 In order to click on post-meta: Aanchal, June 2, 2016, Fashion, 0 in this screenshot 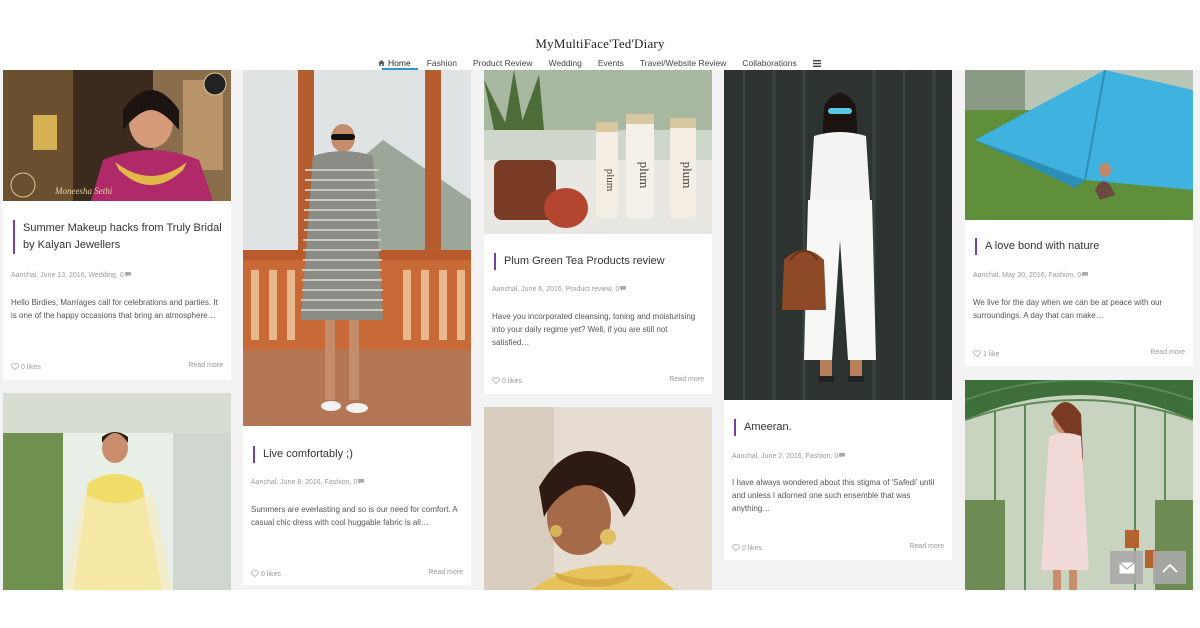, I will do `click(789, 456)`.